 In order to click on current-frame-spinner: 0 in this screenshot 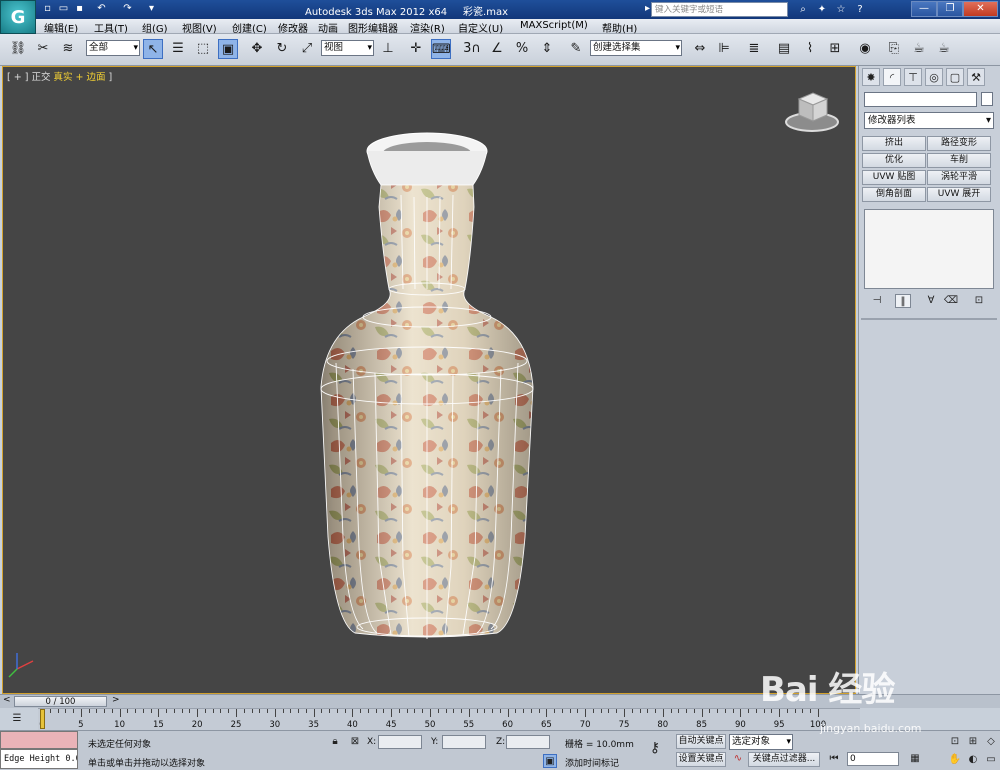, I will do `click(873, 759)`.